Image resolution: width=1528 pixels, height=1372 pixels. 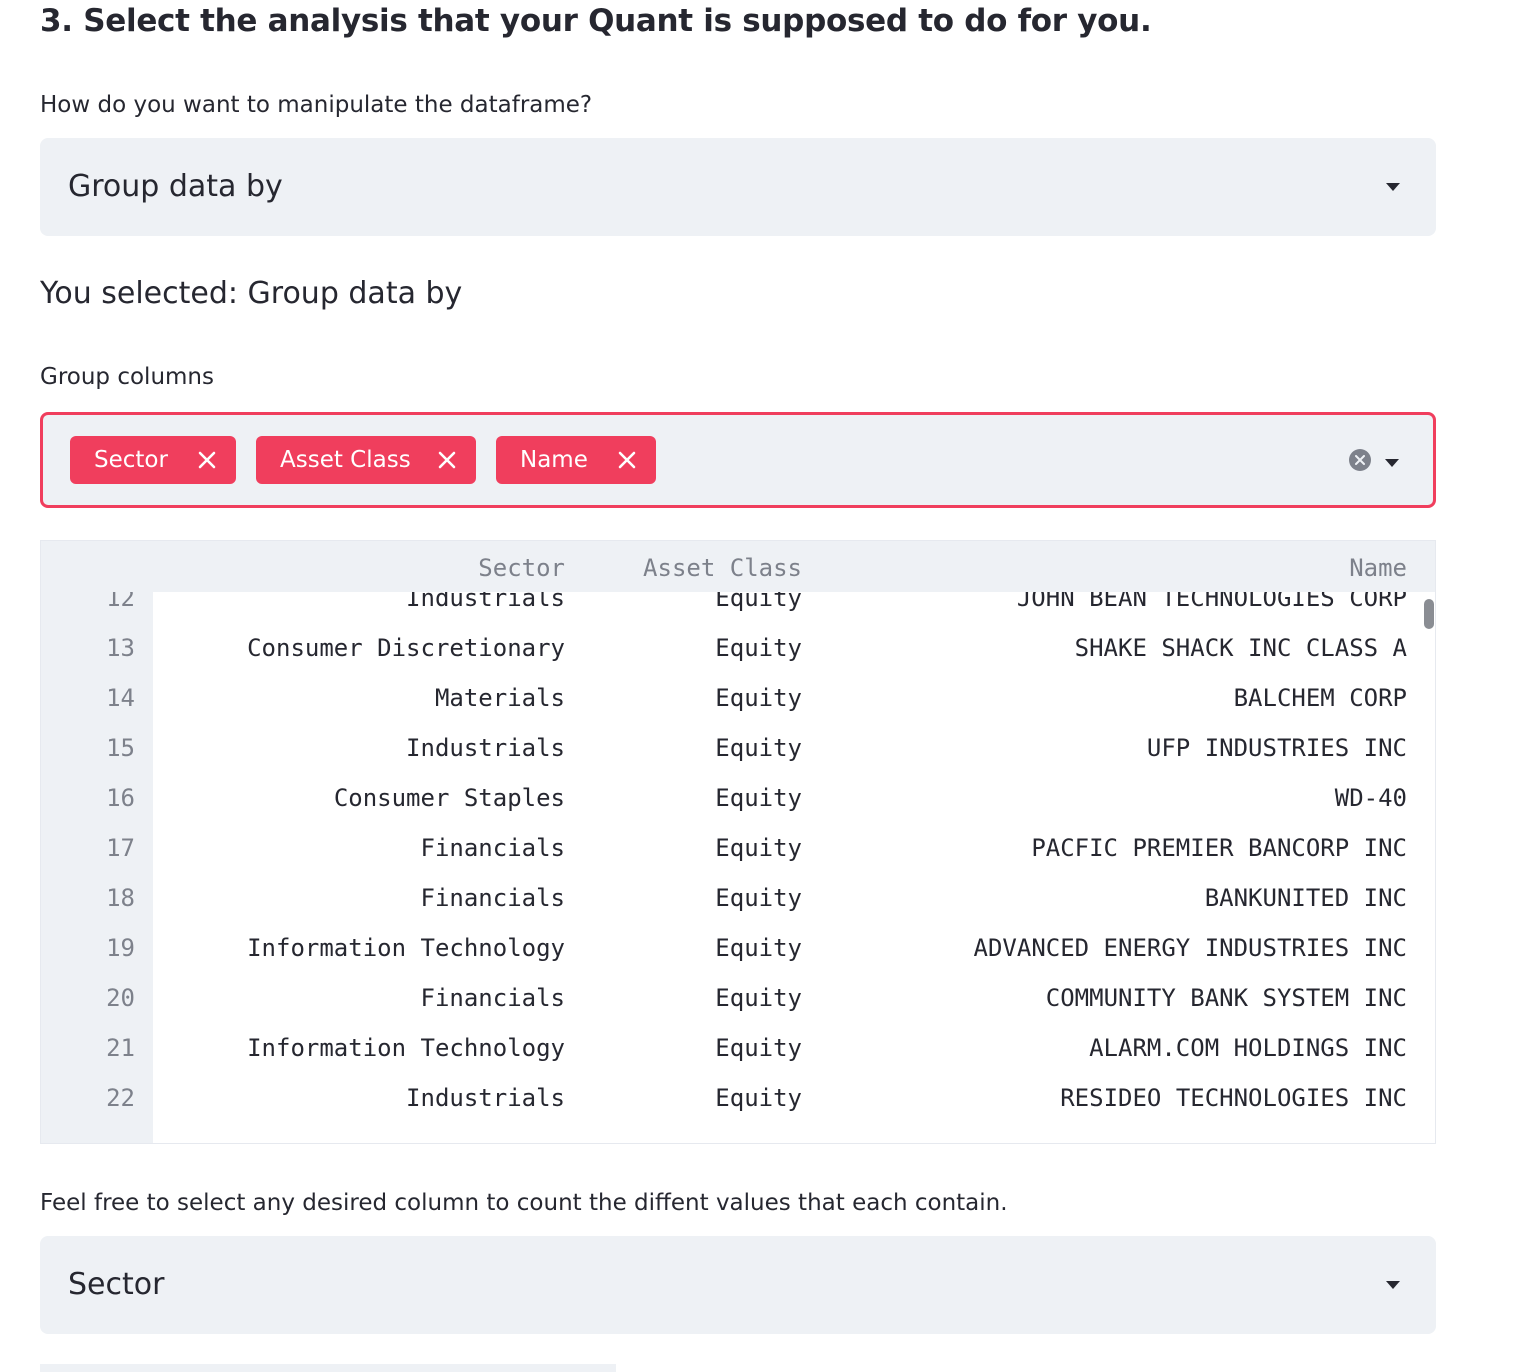 I want to click on tag-label: Sector, so click(x=131, y=460).